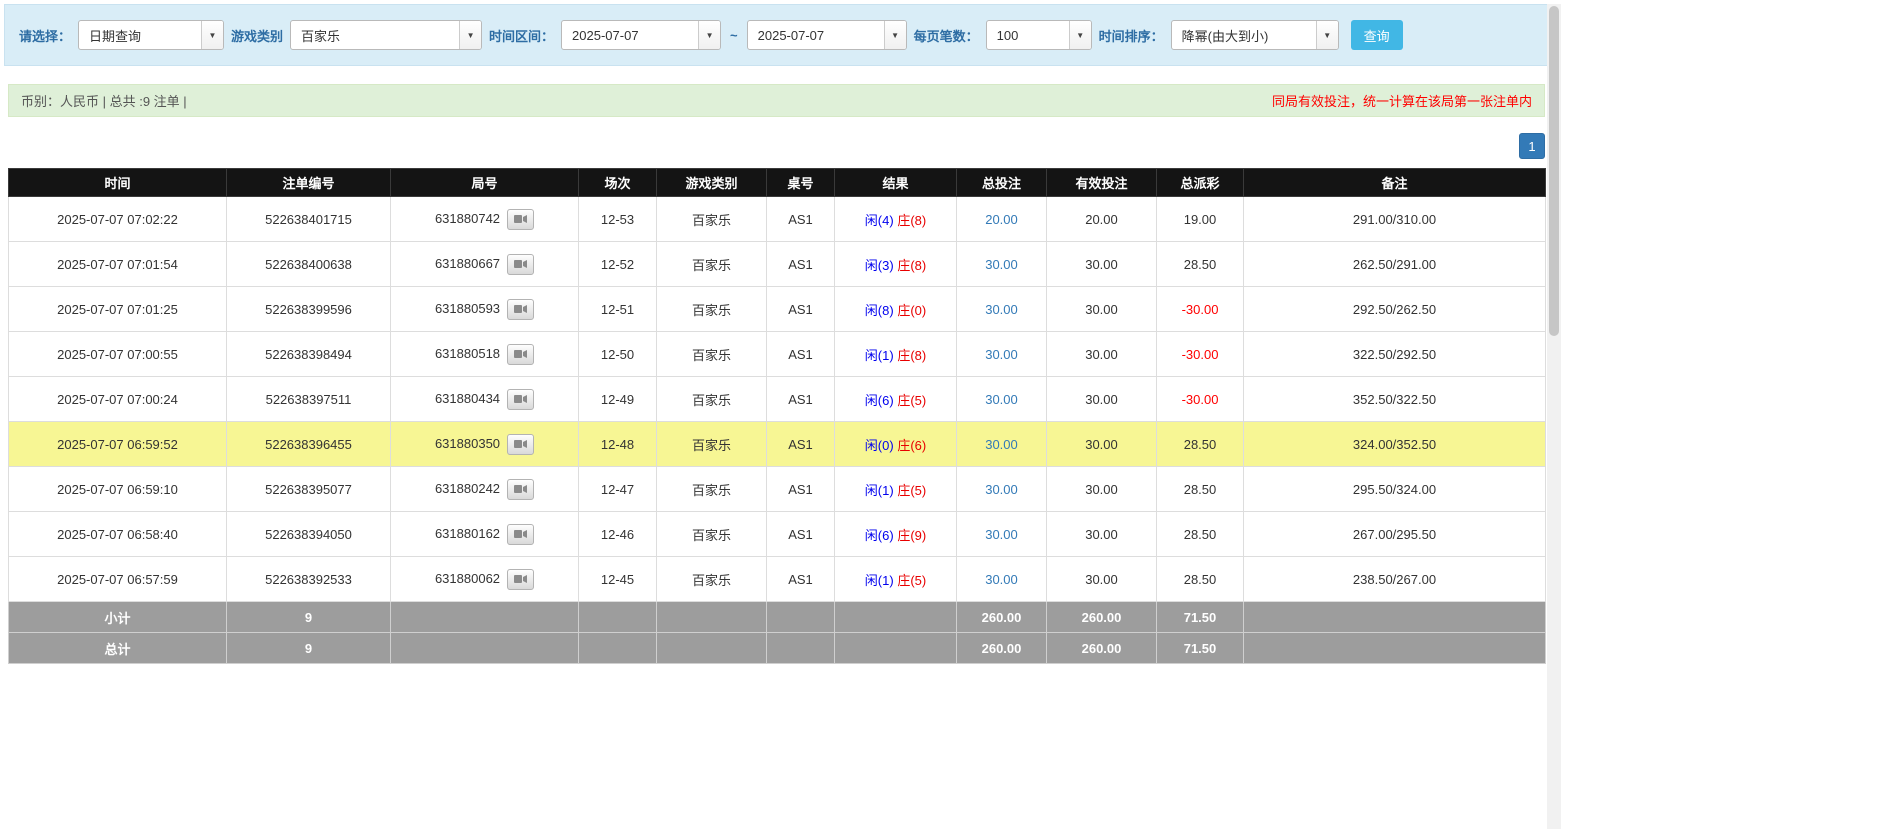 Image resolution: width=1900 pixels, height=829 pixels. What do you see at coordinates (1007, 35) in the screenshot?
I see `per-page-value: 100` at bounding box center [1007, 35].